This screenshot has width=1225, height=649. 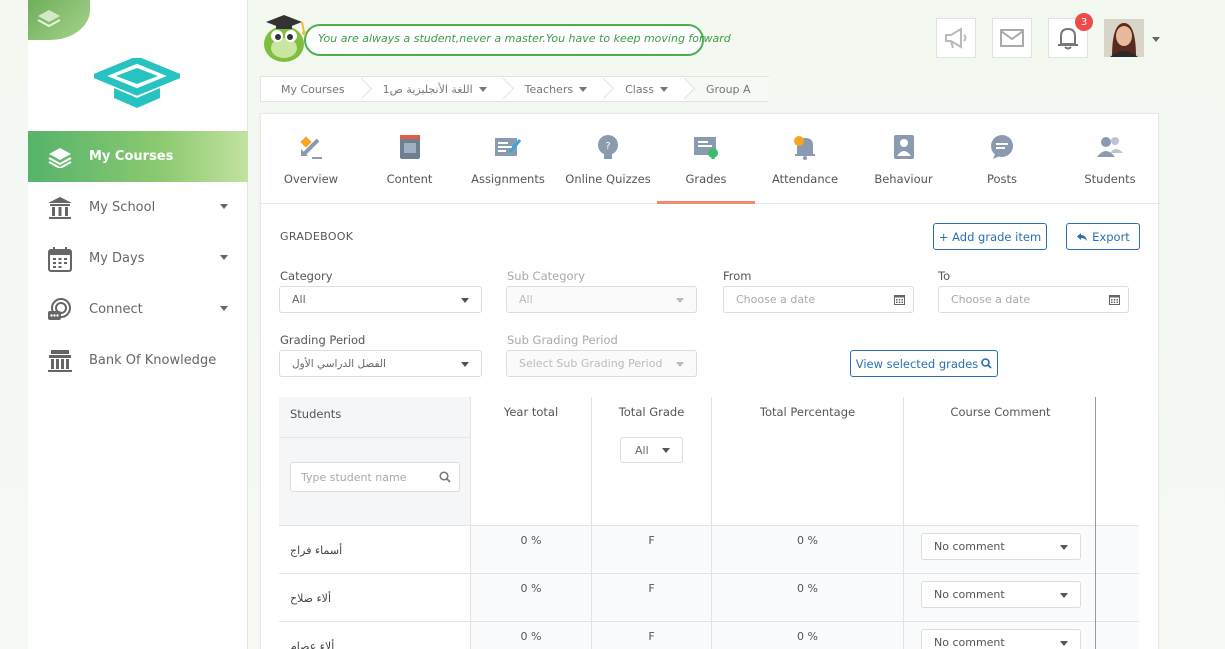 I want to click on sidebar-item-my-school: My School, so click(x=138, y=207).